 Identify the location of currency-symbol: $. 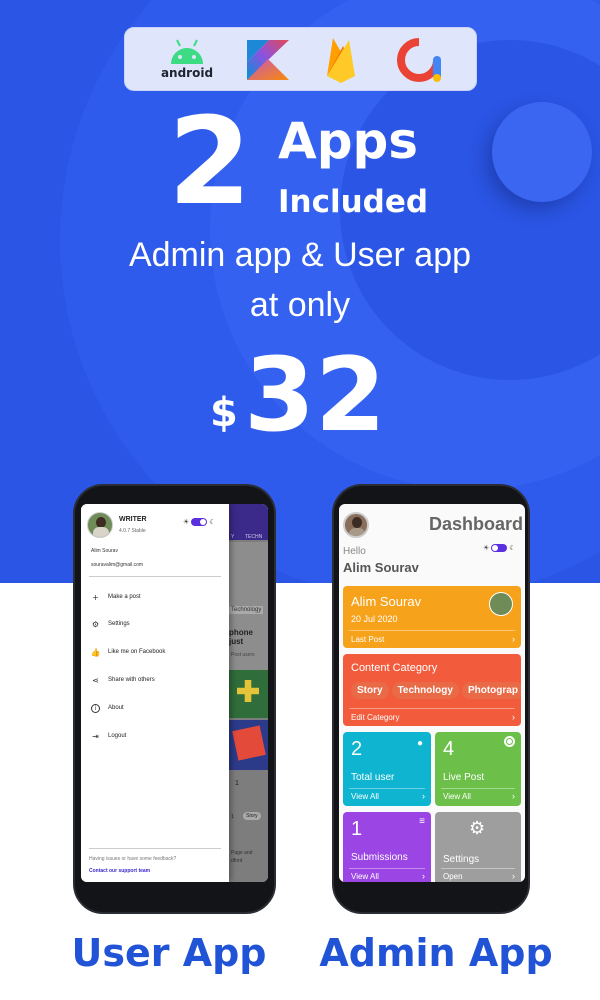
(224, 413).